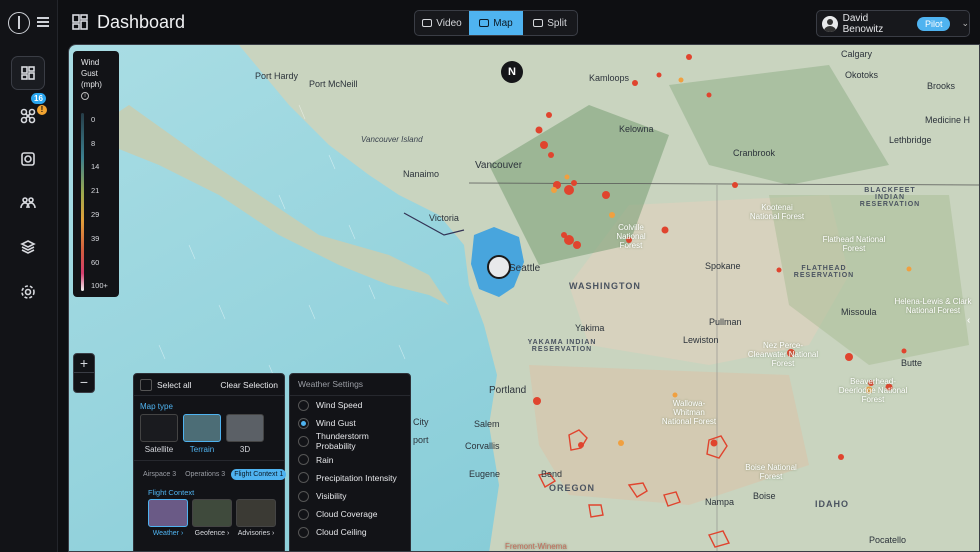  I want to click on nav-settings, so click(28, 292).